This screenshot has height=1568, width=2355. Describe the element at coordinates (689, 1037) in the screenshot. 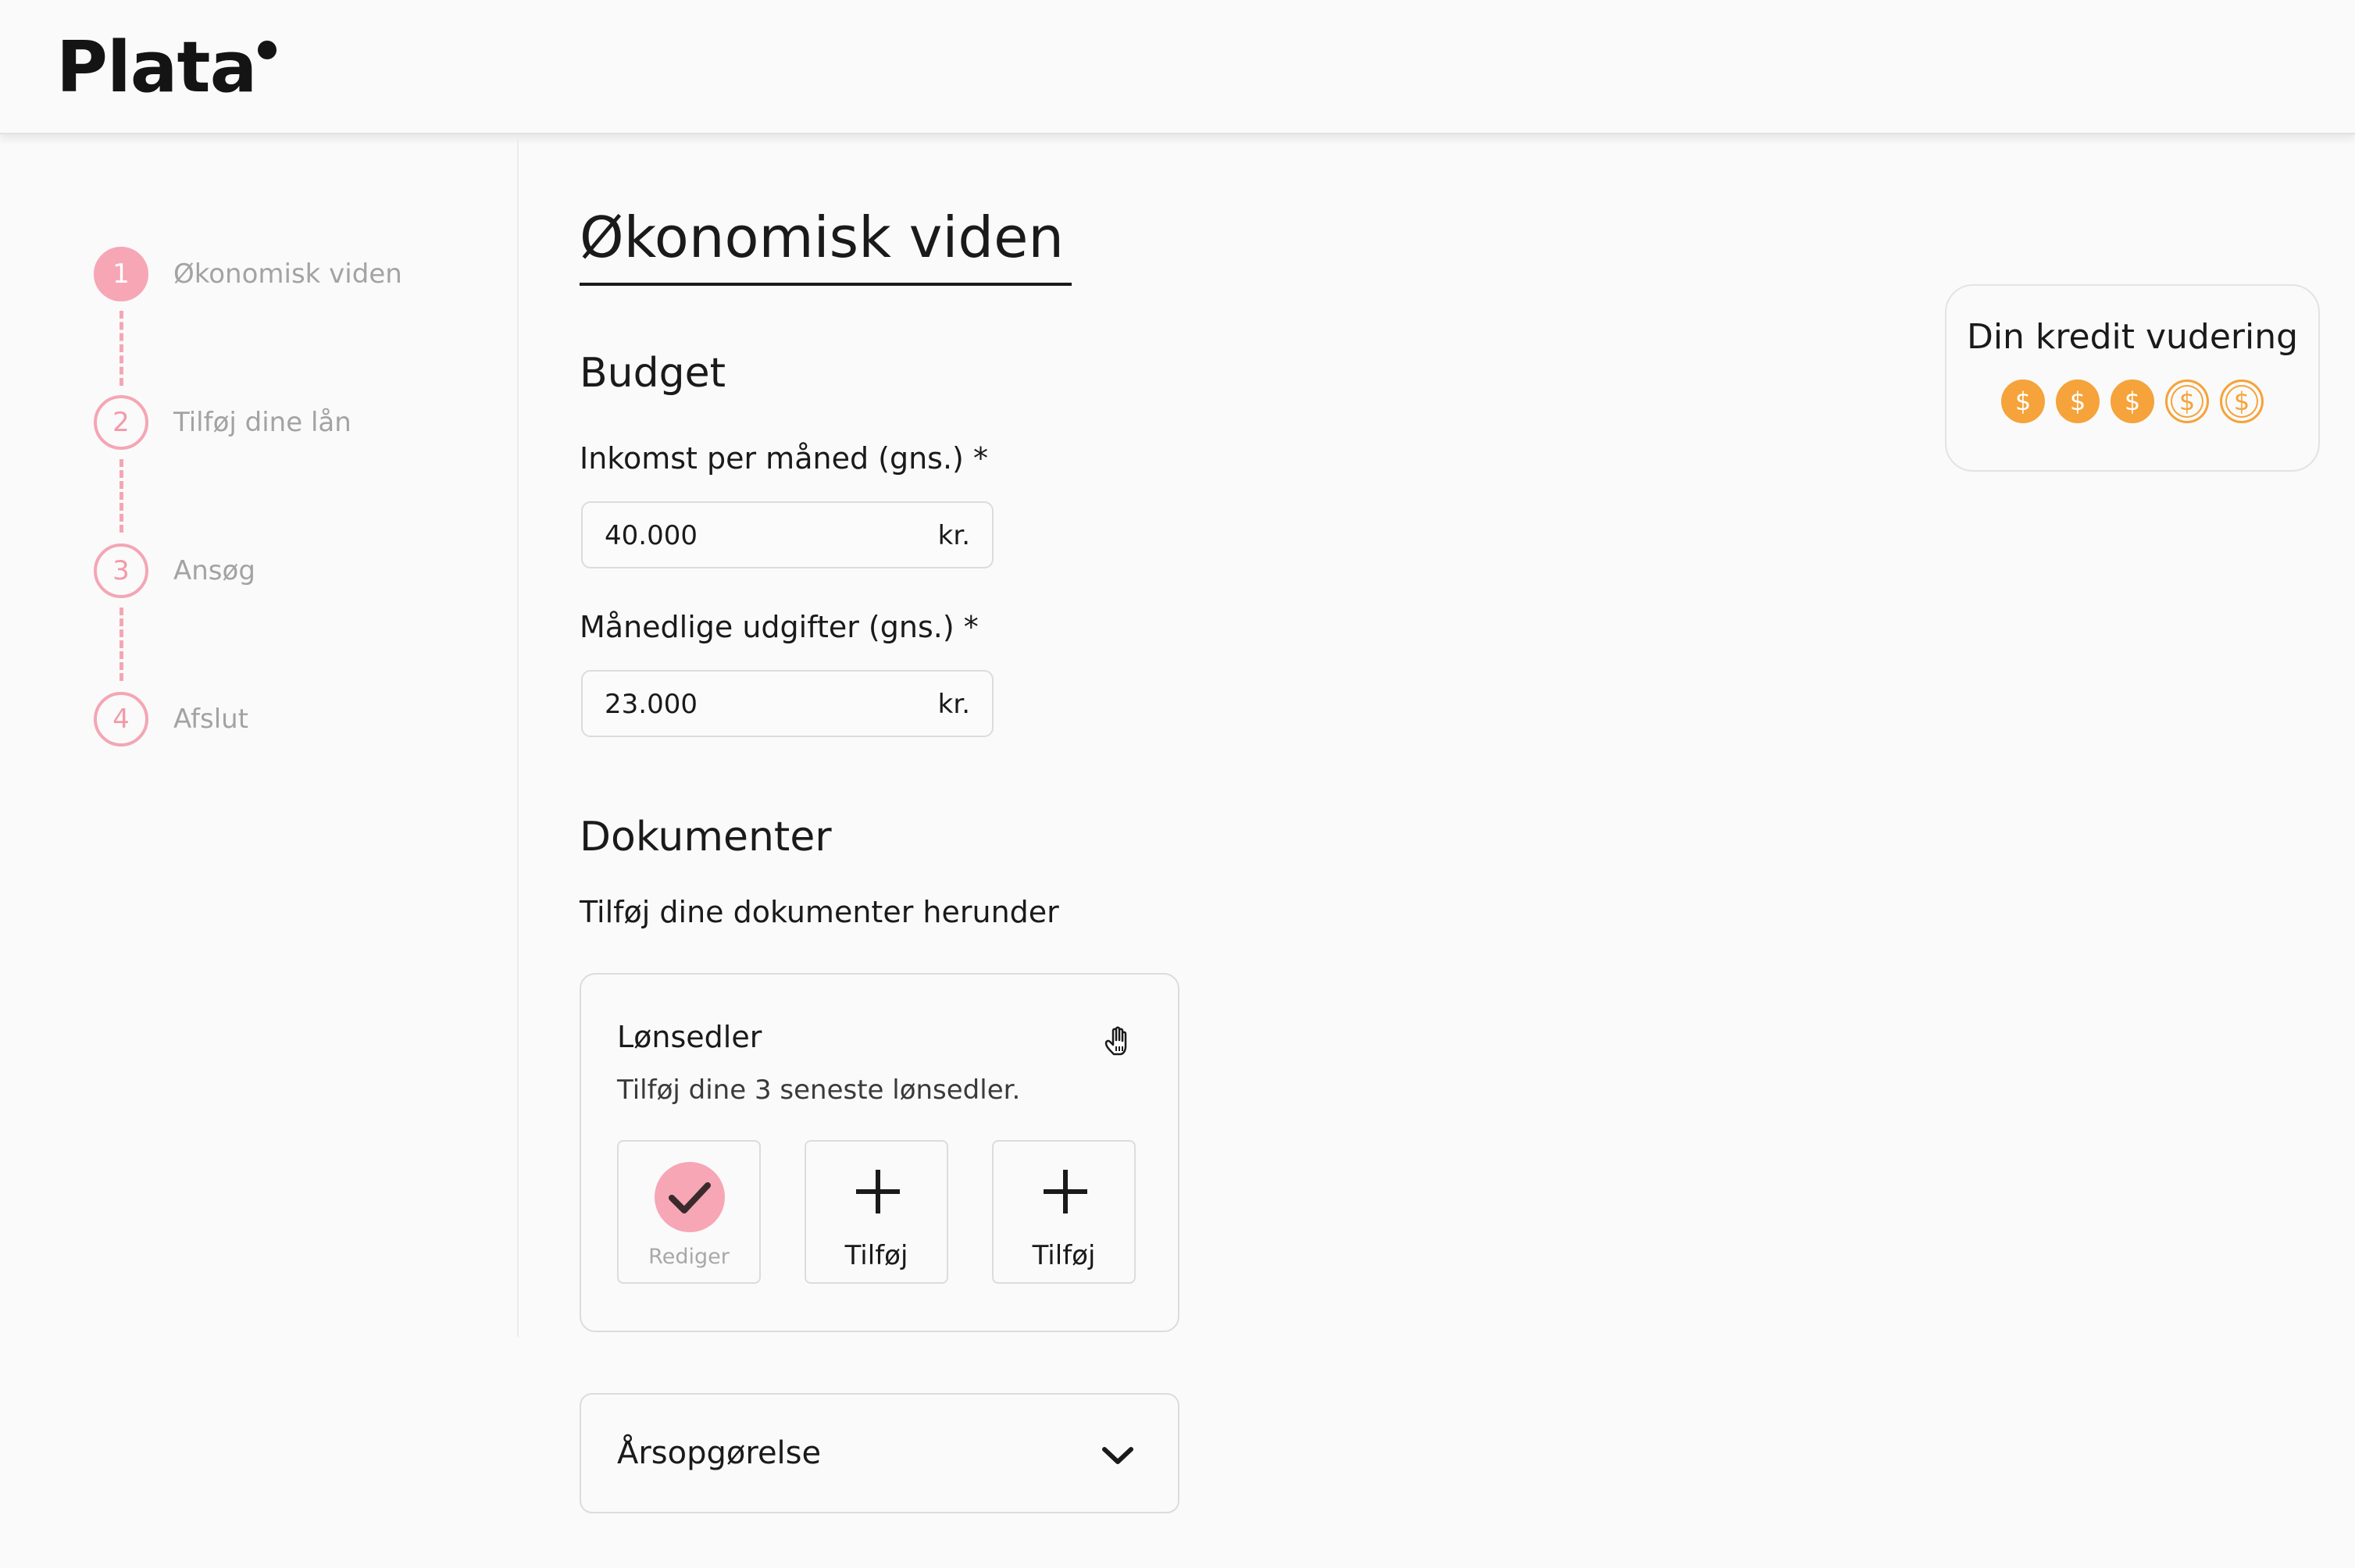

I see `payslips-title: Lønsedler` at that location.